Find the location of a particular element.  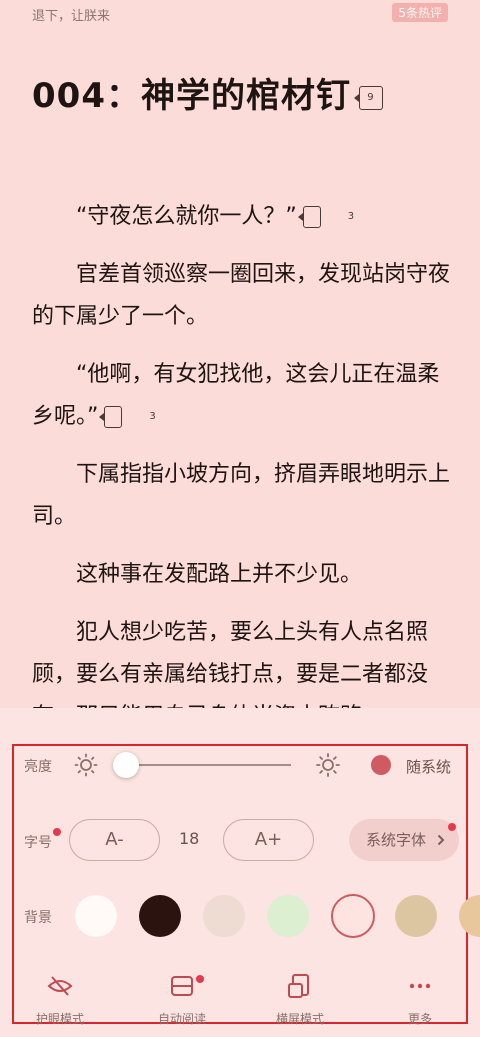

font-size-label: 字号 is located at coordinates (38, 843).